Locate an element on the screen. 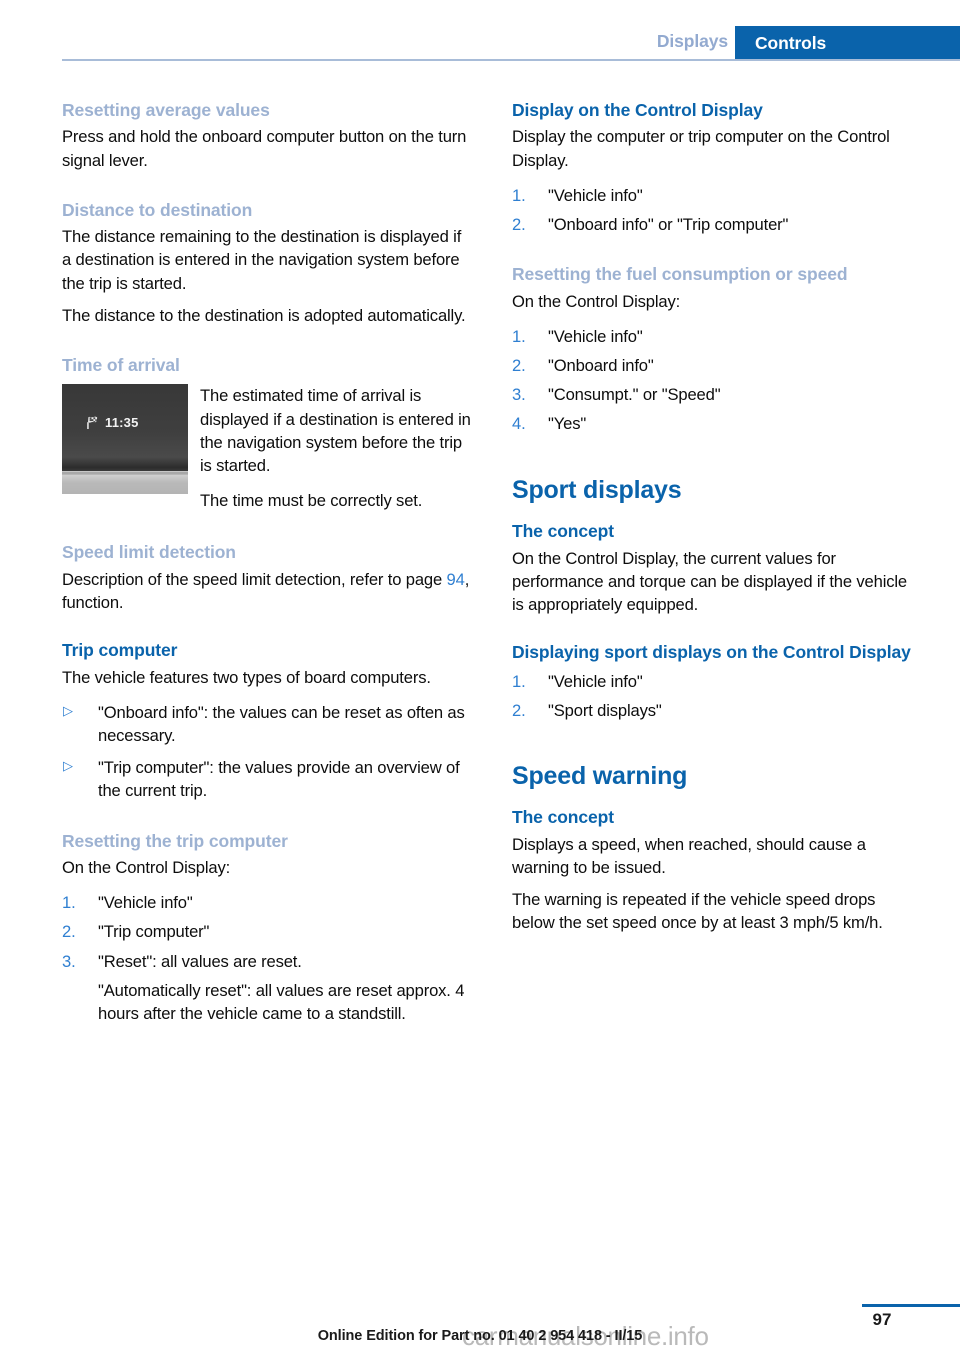  heading-sport-displays: Sport displays is located at coordinates (597, 489).